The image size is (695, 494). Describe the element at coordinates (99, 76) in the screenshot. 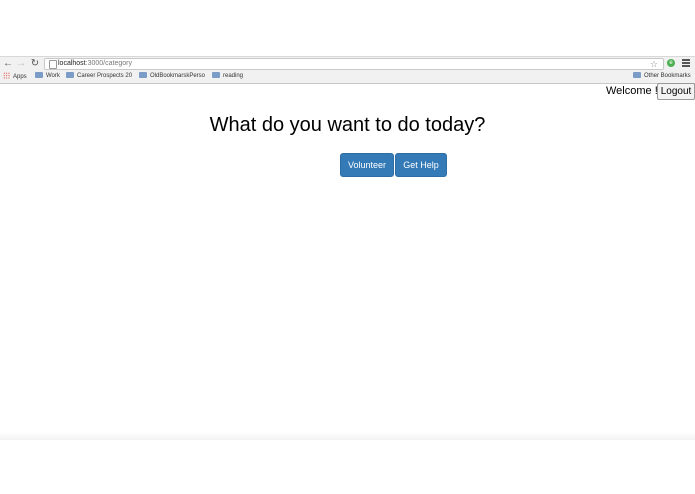

I see `bookmark-career-prospects: Career Prospects 20` at that location.